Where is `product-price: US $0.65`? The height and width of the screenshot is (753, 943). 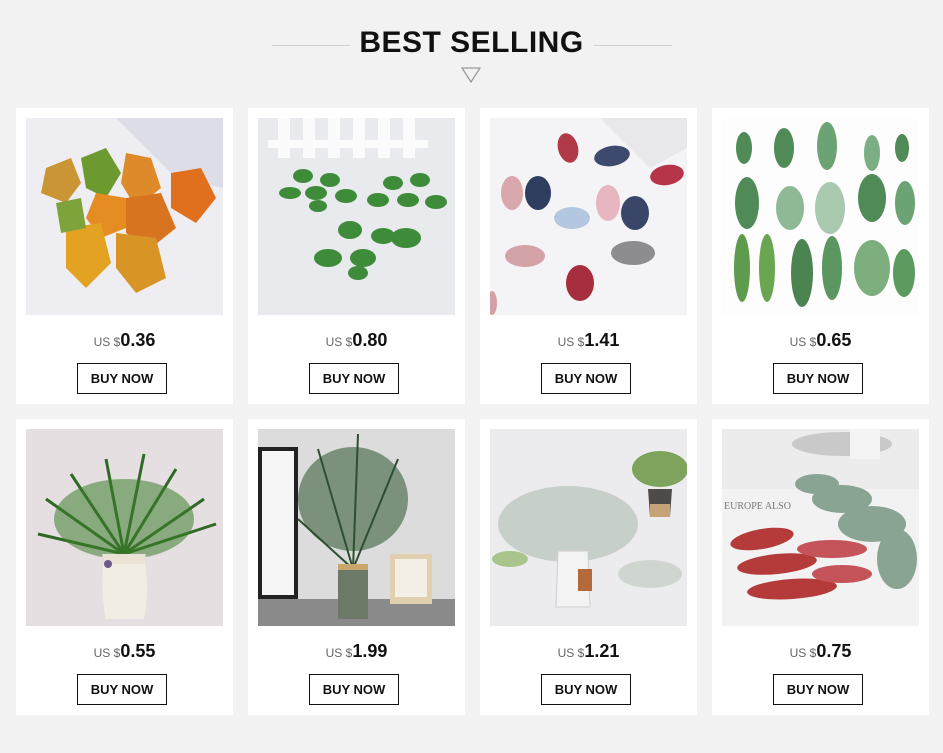
product-price: US $0.65 is located at coordinates (820, 340).